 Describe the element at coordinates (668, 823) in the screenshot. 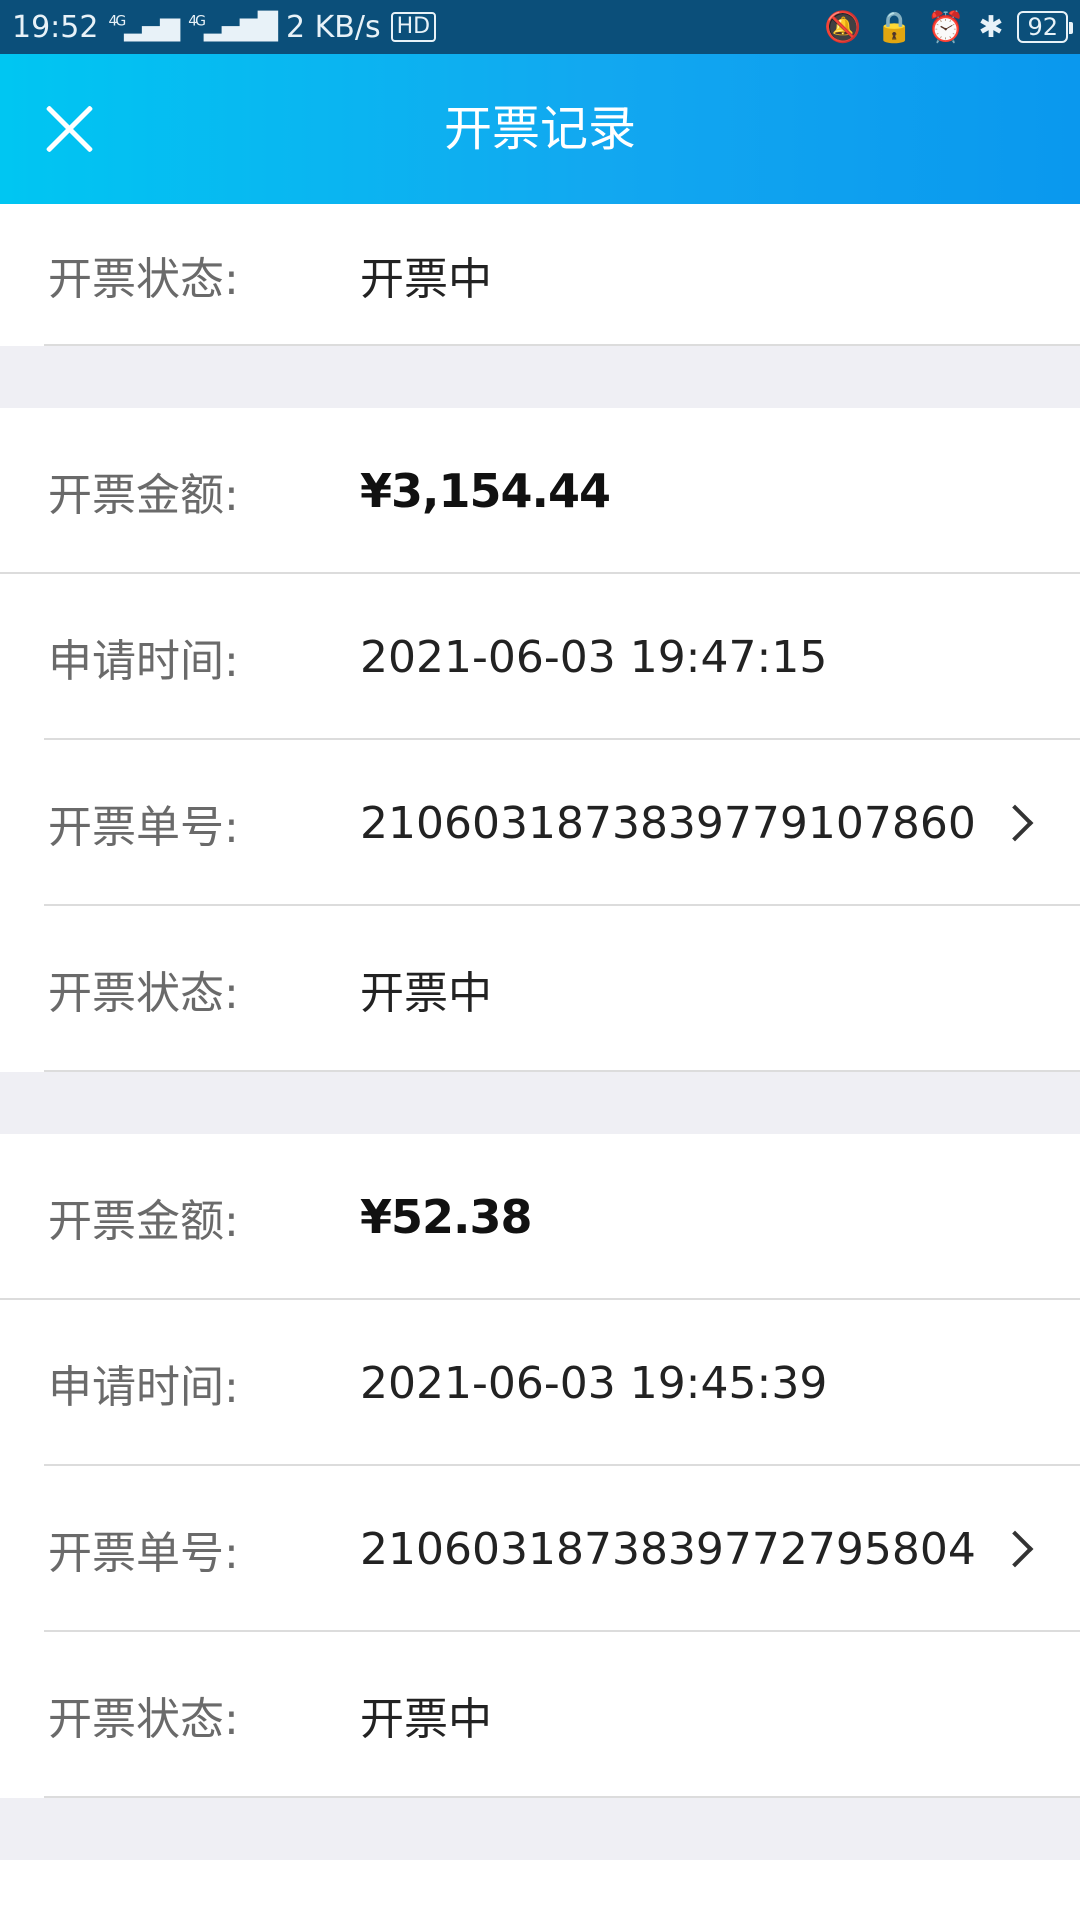

I see `order-number: 21060318738397791078​60` at that location.